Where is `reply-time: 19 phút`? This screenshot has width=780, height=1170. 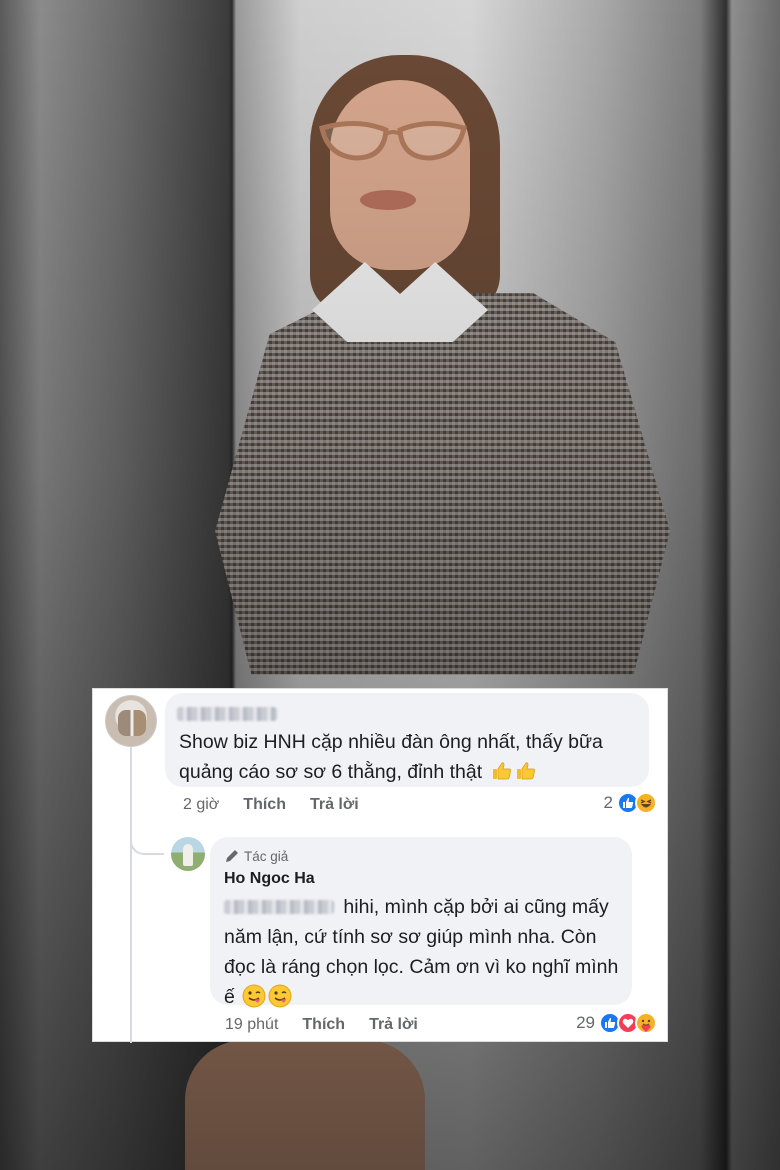
reply-time: 19 phút is located at coordinates (251, 1025).